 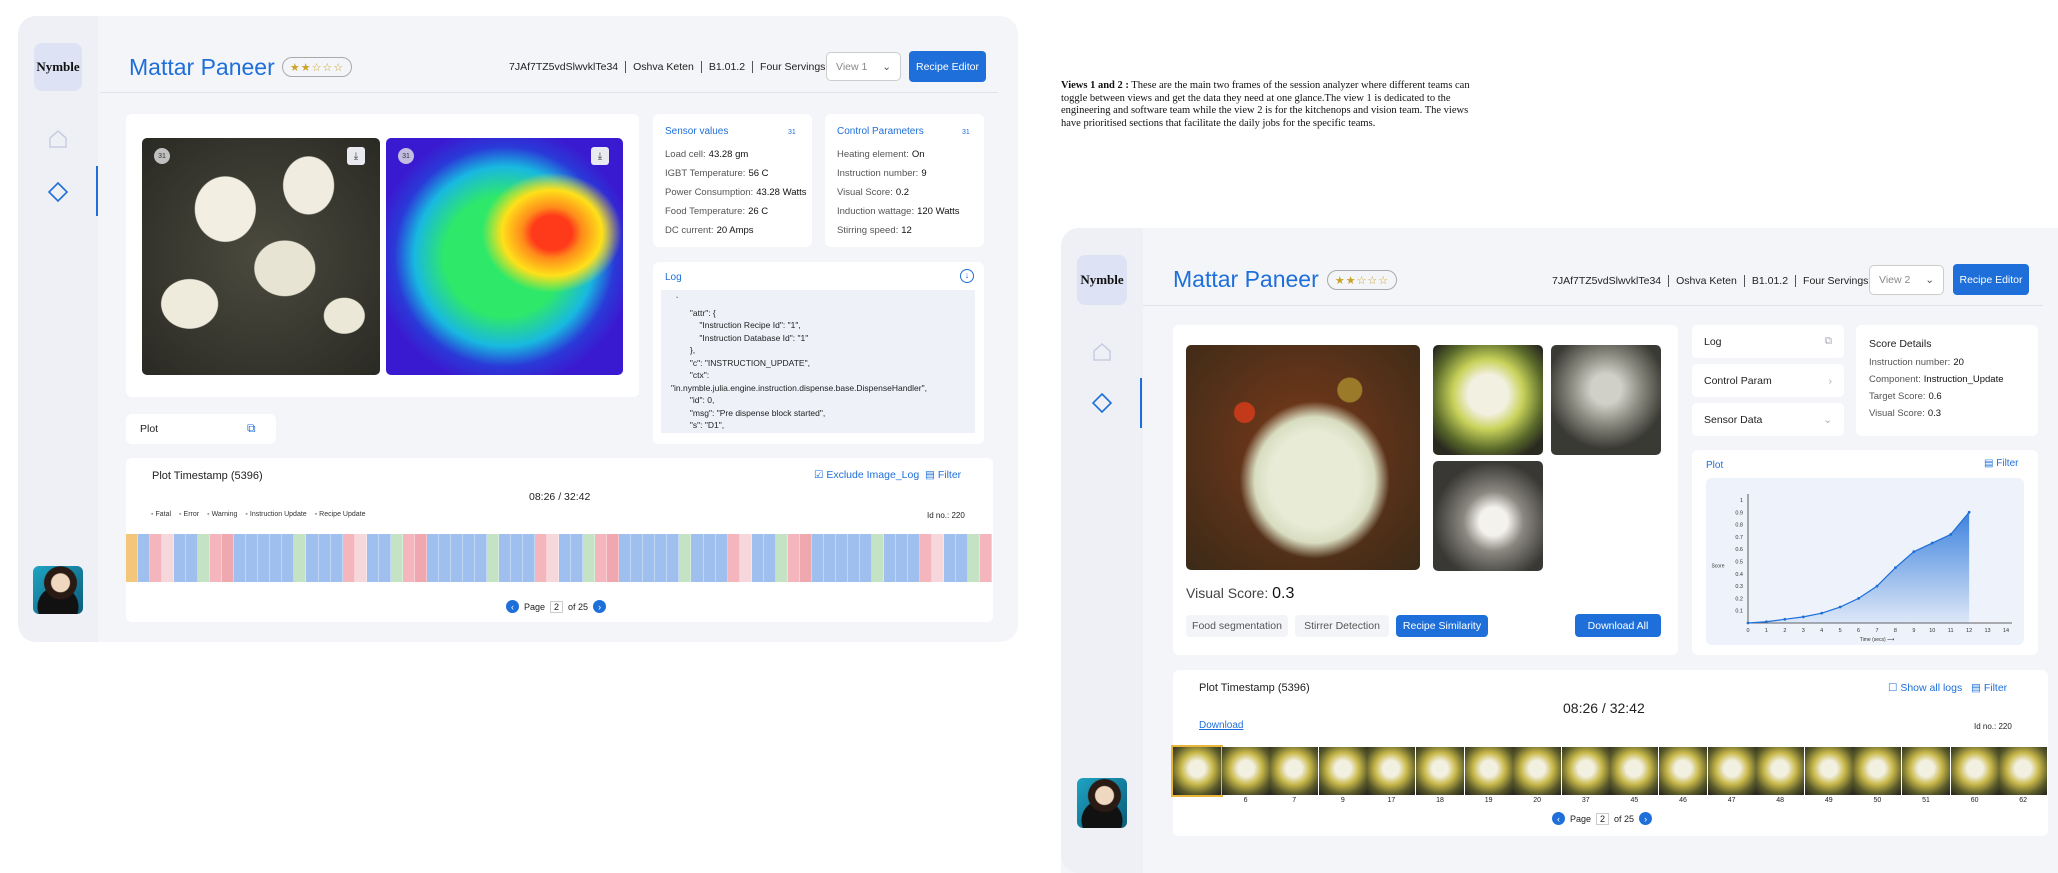 What do you see at coordinates (58, 139) in the screenshot?
I see `home-icon` at bounding box center [58, 139].